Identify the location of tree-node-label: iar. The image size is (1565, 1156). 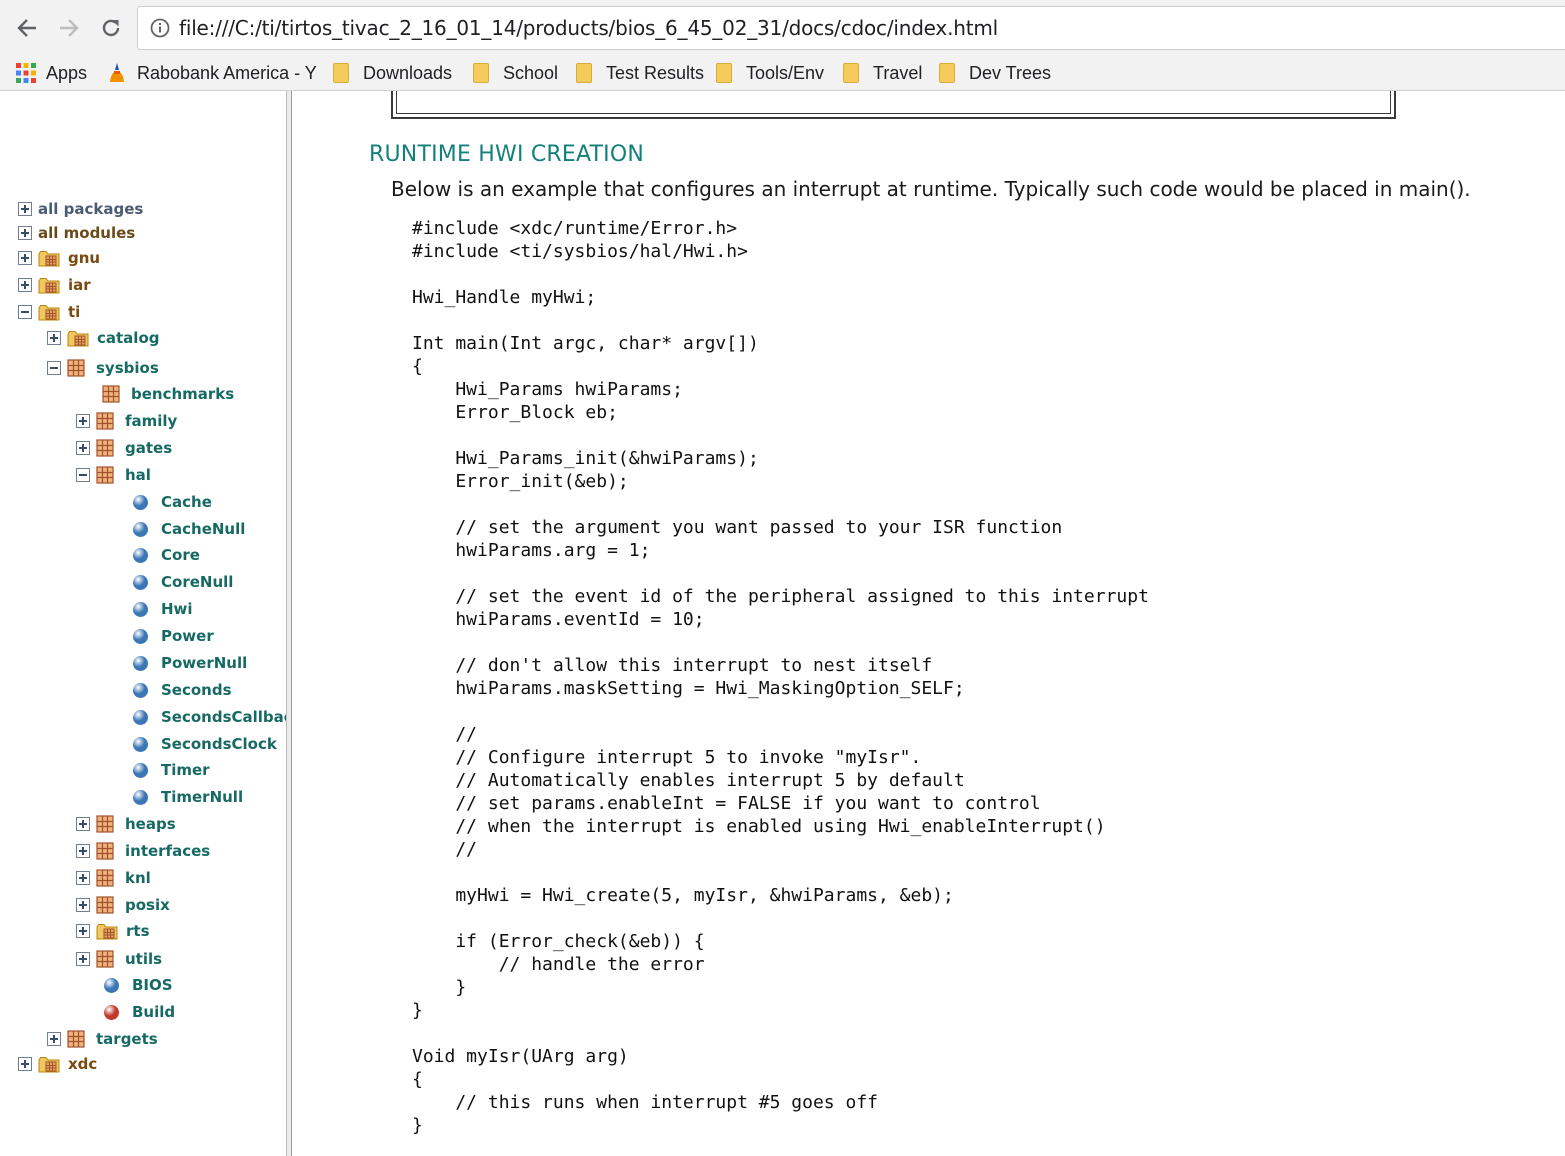
(79, 285).